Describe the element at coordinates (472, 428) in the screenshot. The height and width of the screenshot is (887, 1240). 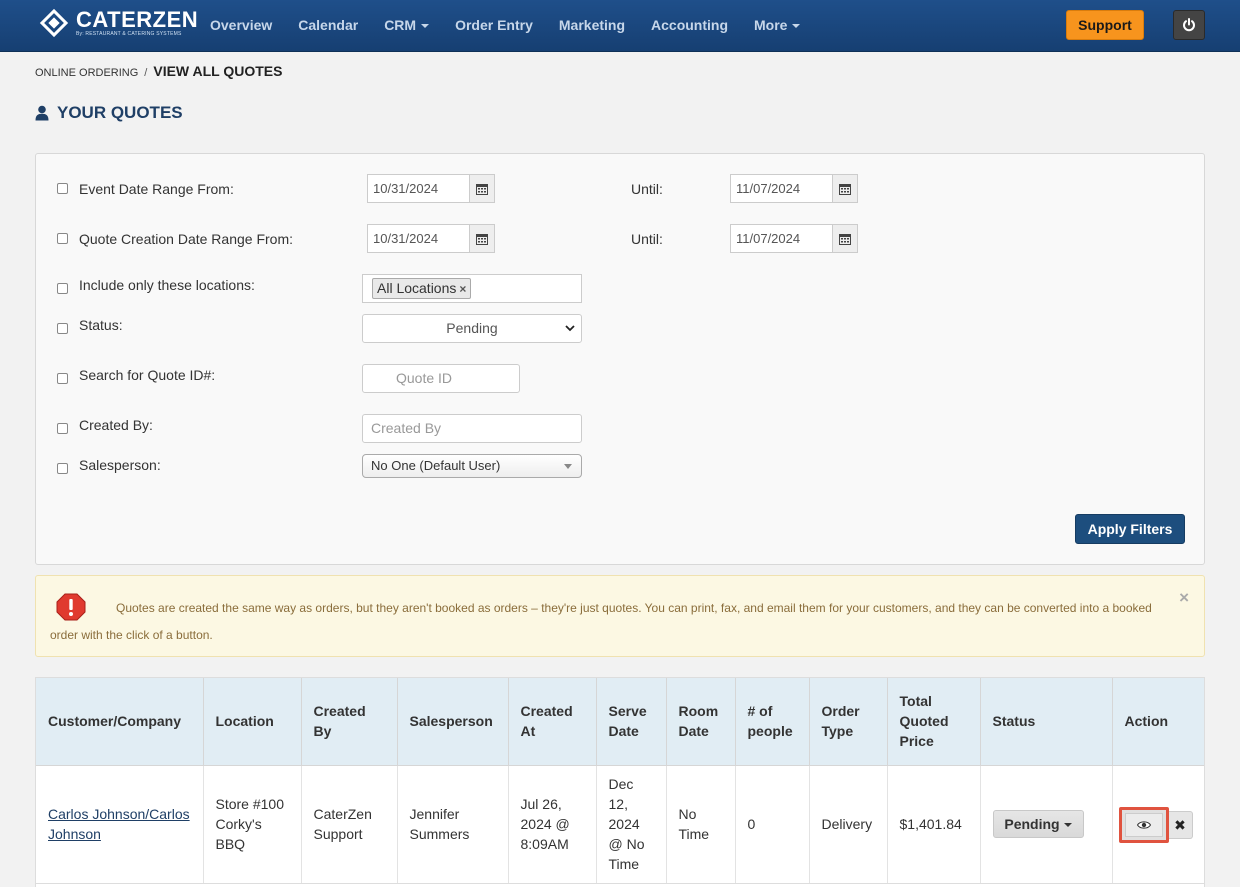
I see `created-by-input: Created By` at that location.